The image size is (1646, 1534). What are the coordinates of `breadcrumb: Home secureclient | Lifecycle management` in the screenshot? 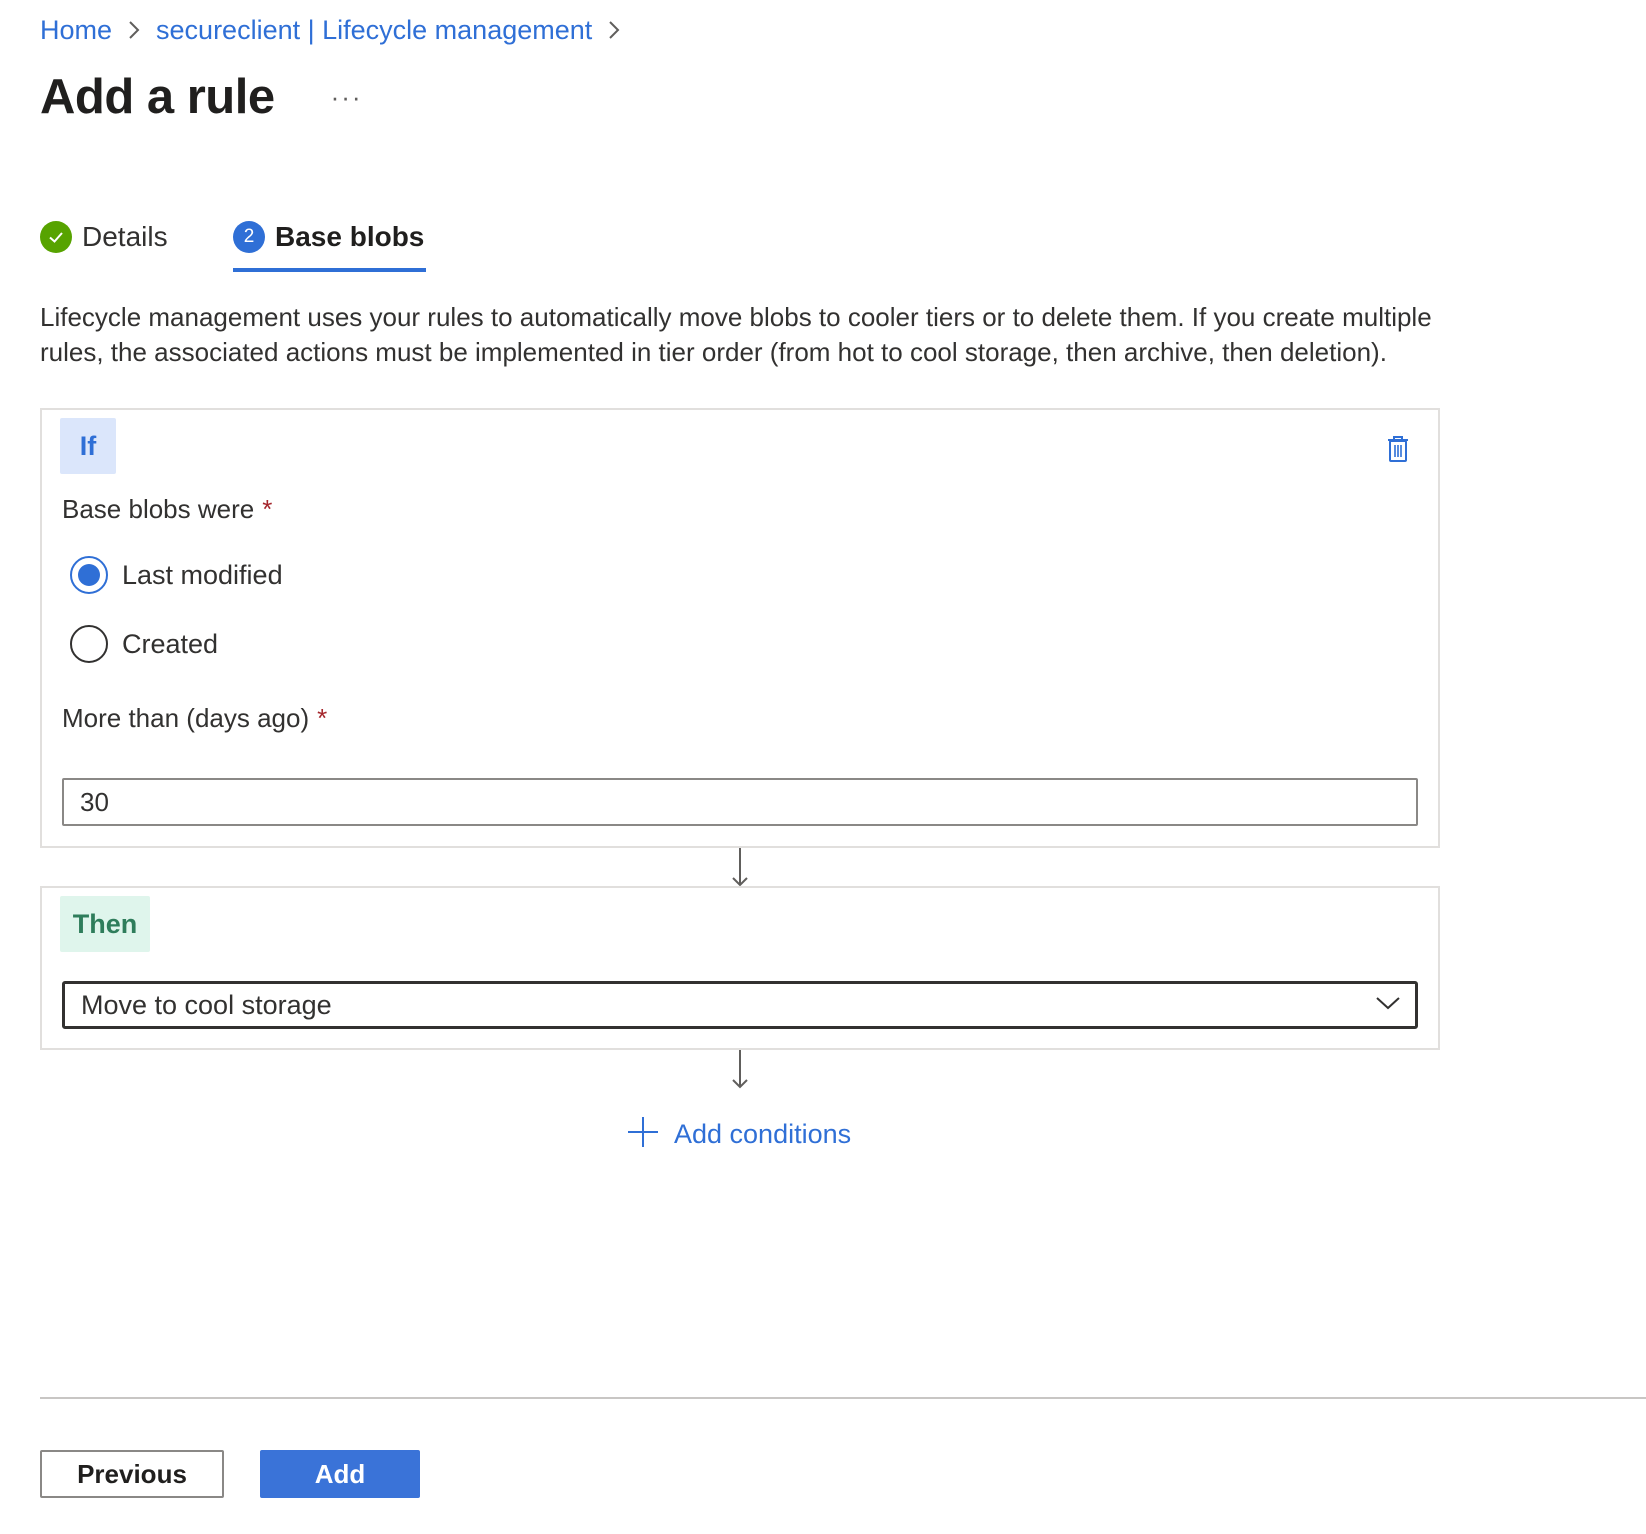 It's located at (338, 30).